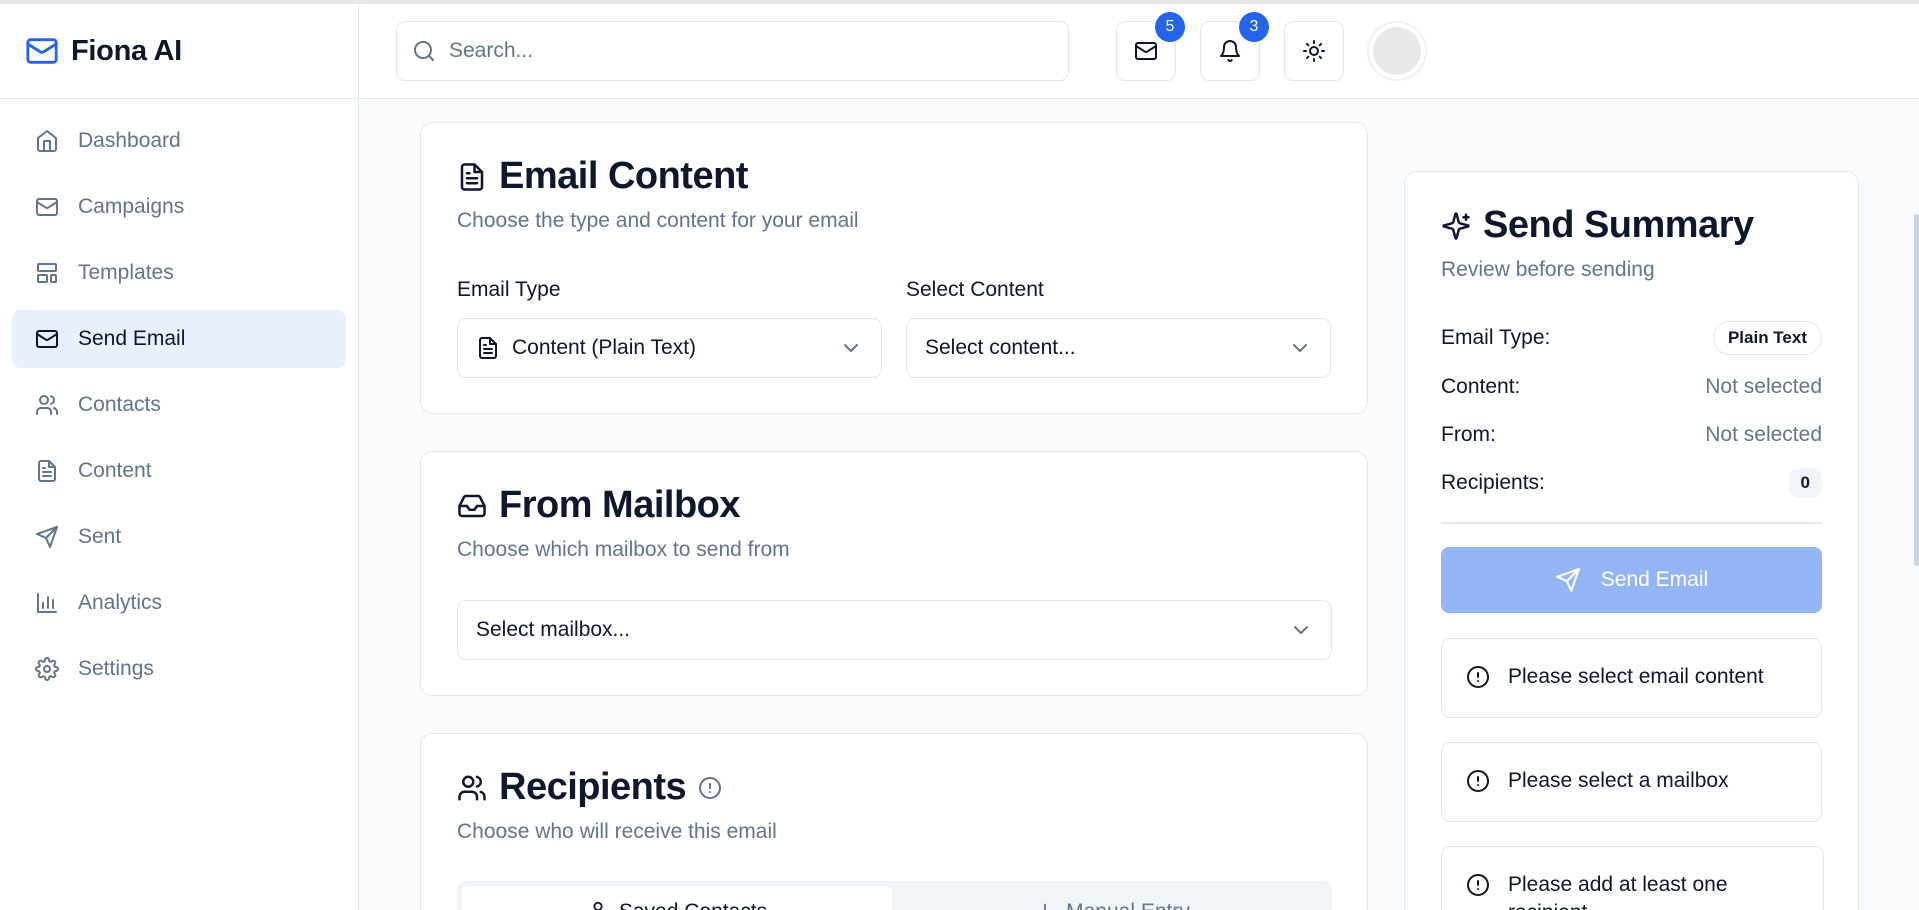 The image size is (1919, 910). What do you see at coordinates (115, 470) in the screenshot?
I see `sidebar-item-label: Content` at bounding box center [115, 470].